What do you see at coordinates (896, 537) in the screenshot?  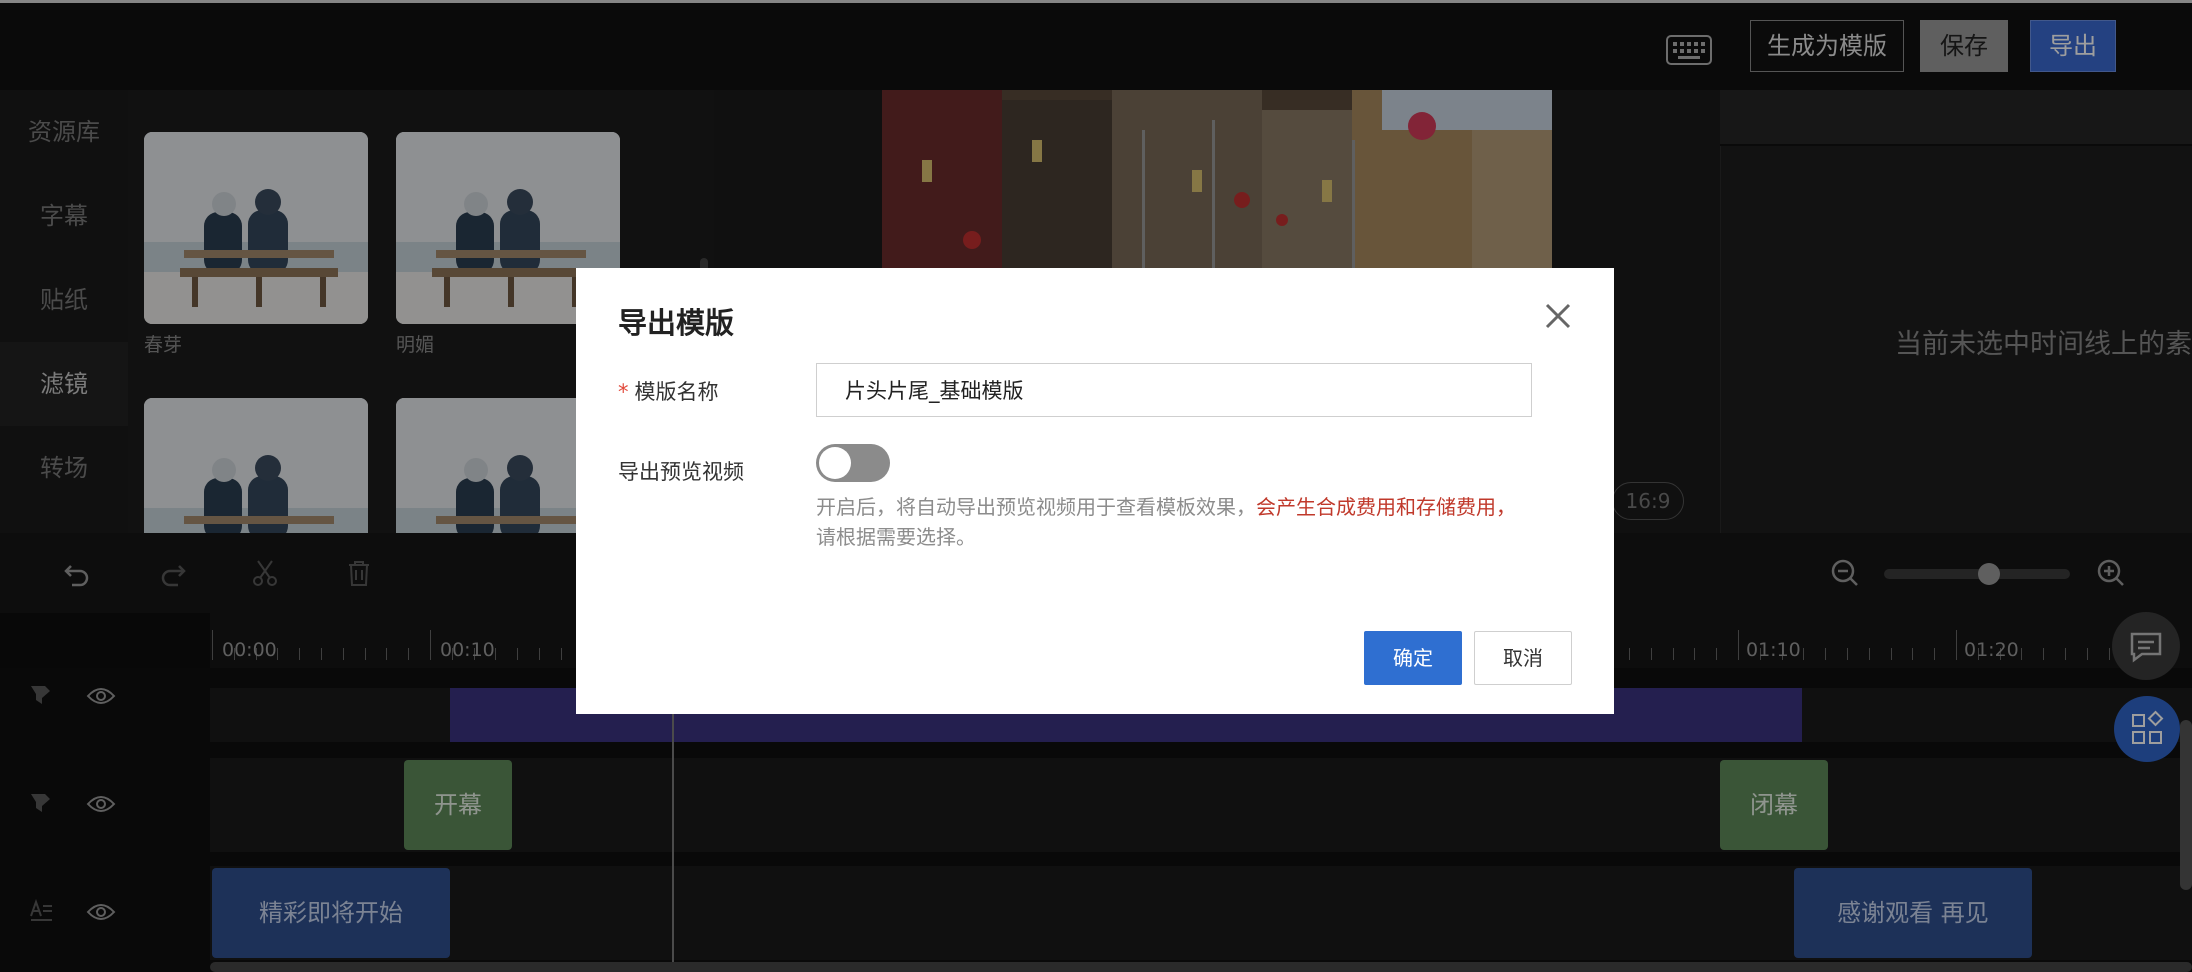 I see `hint-tail-text: 请根据需要选择。` at bounding box center [896, 537].